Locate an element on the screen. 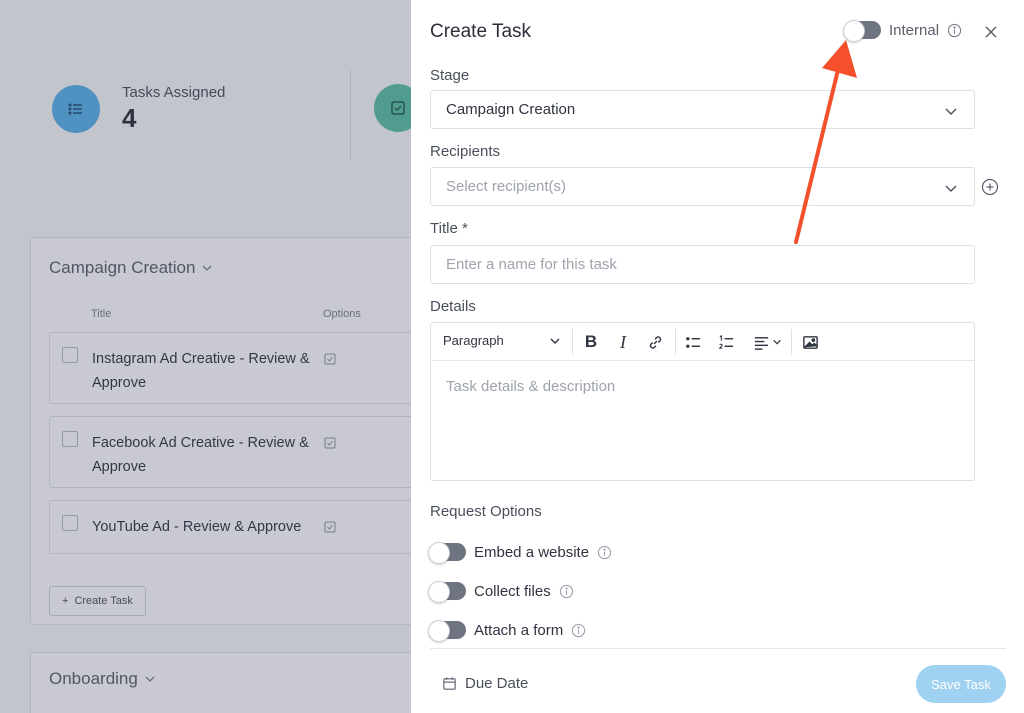 Image resolution: width=1024 pixels, height=713 pixels. title-input: Enter a name for this task is located at coordinates (702, 264).